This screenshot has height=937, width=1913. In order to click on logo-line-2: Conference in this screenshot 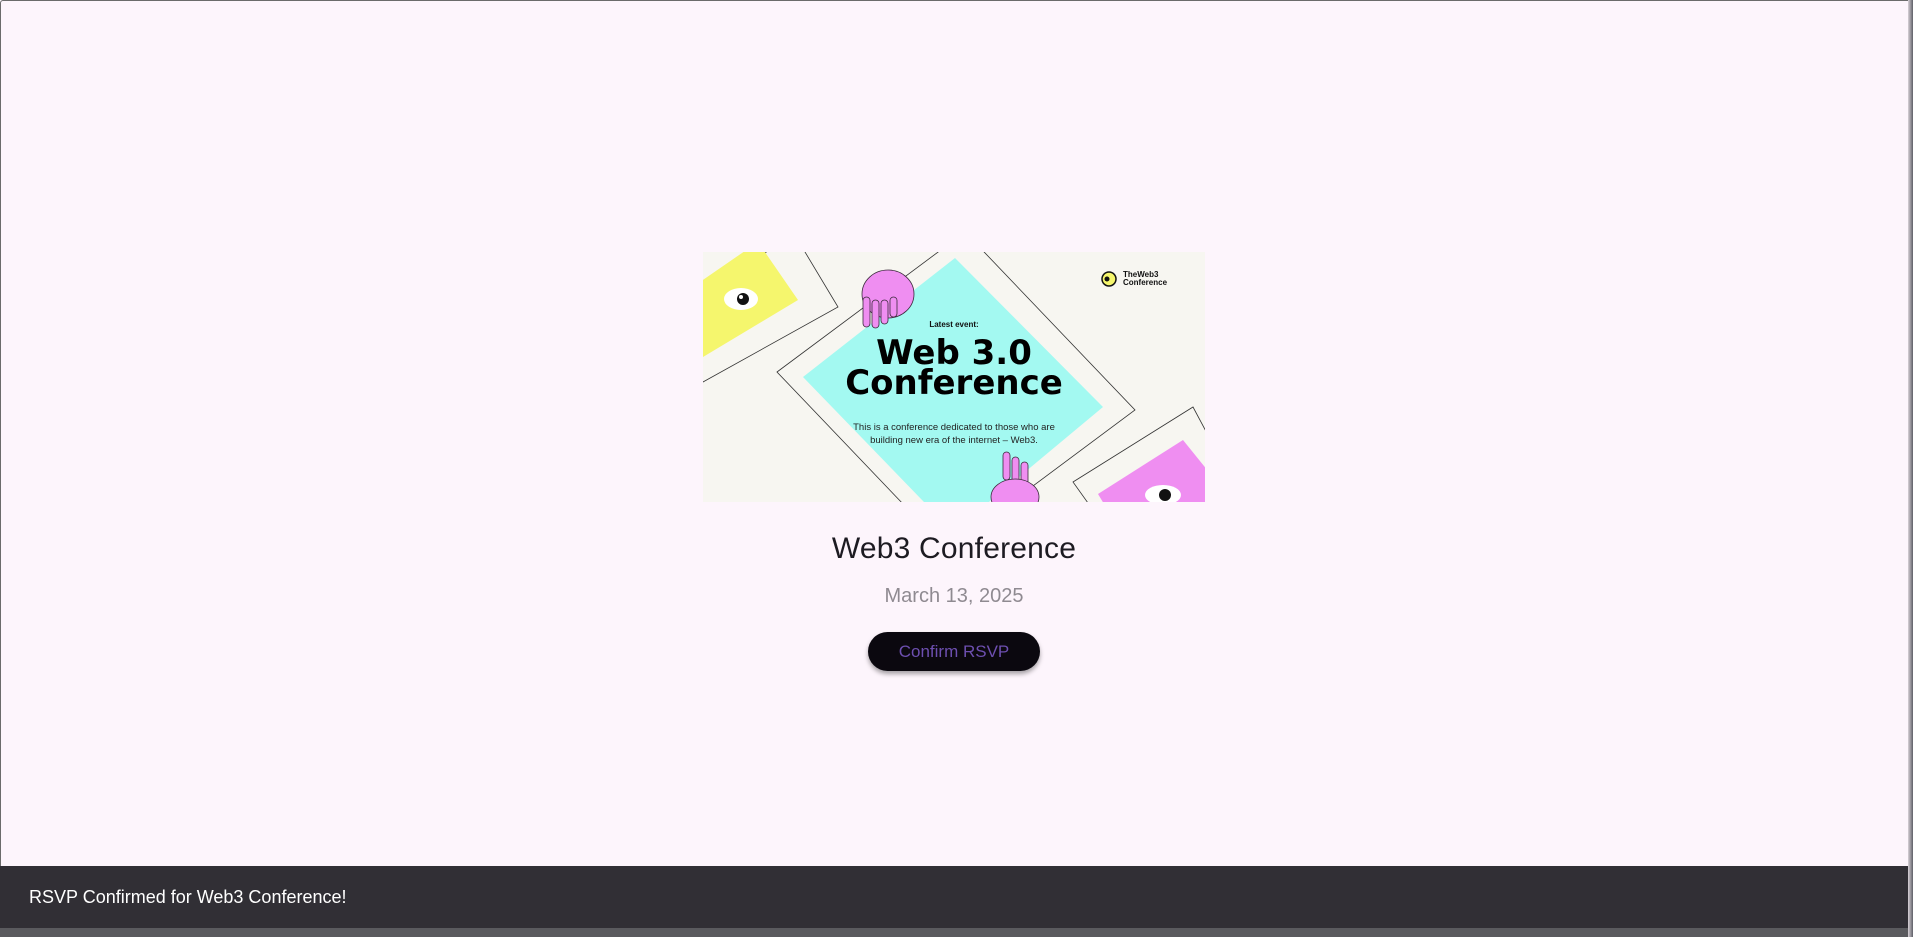, I will do `click(1145, 282)`.